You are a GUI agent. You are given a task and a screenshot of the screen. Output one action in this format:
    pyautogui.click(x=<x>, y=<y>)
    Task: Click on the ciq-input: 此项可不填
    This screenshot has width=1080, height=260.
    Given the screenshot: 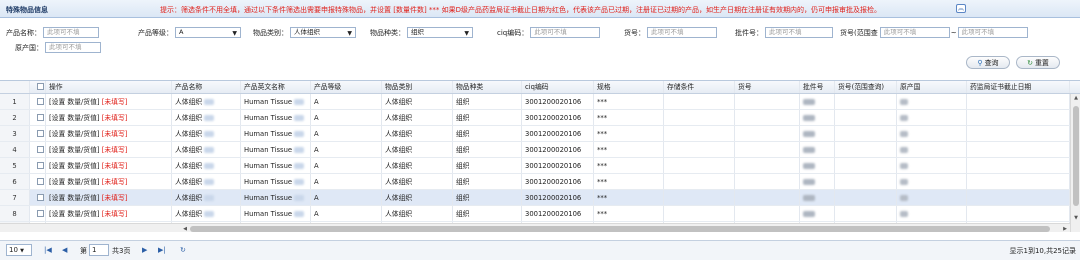 What is the action you would take?
    pyautogui.click(x=565, y=32)
    